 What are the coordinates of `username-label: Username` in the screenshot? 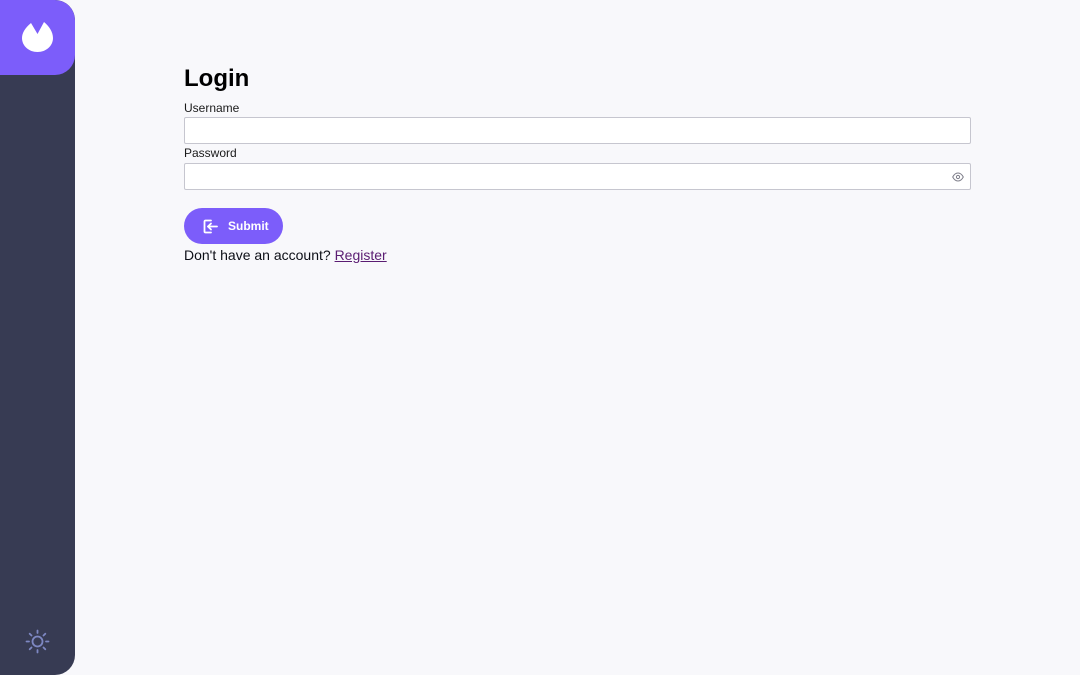 It's located at (212, 108).